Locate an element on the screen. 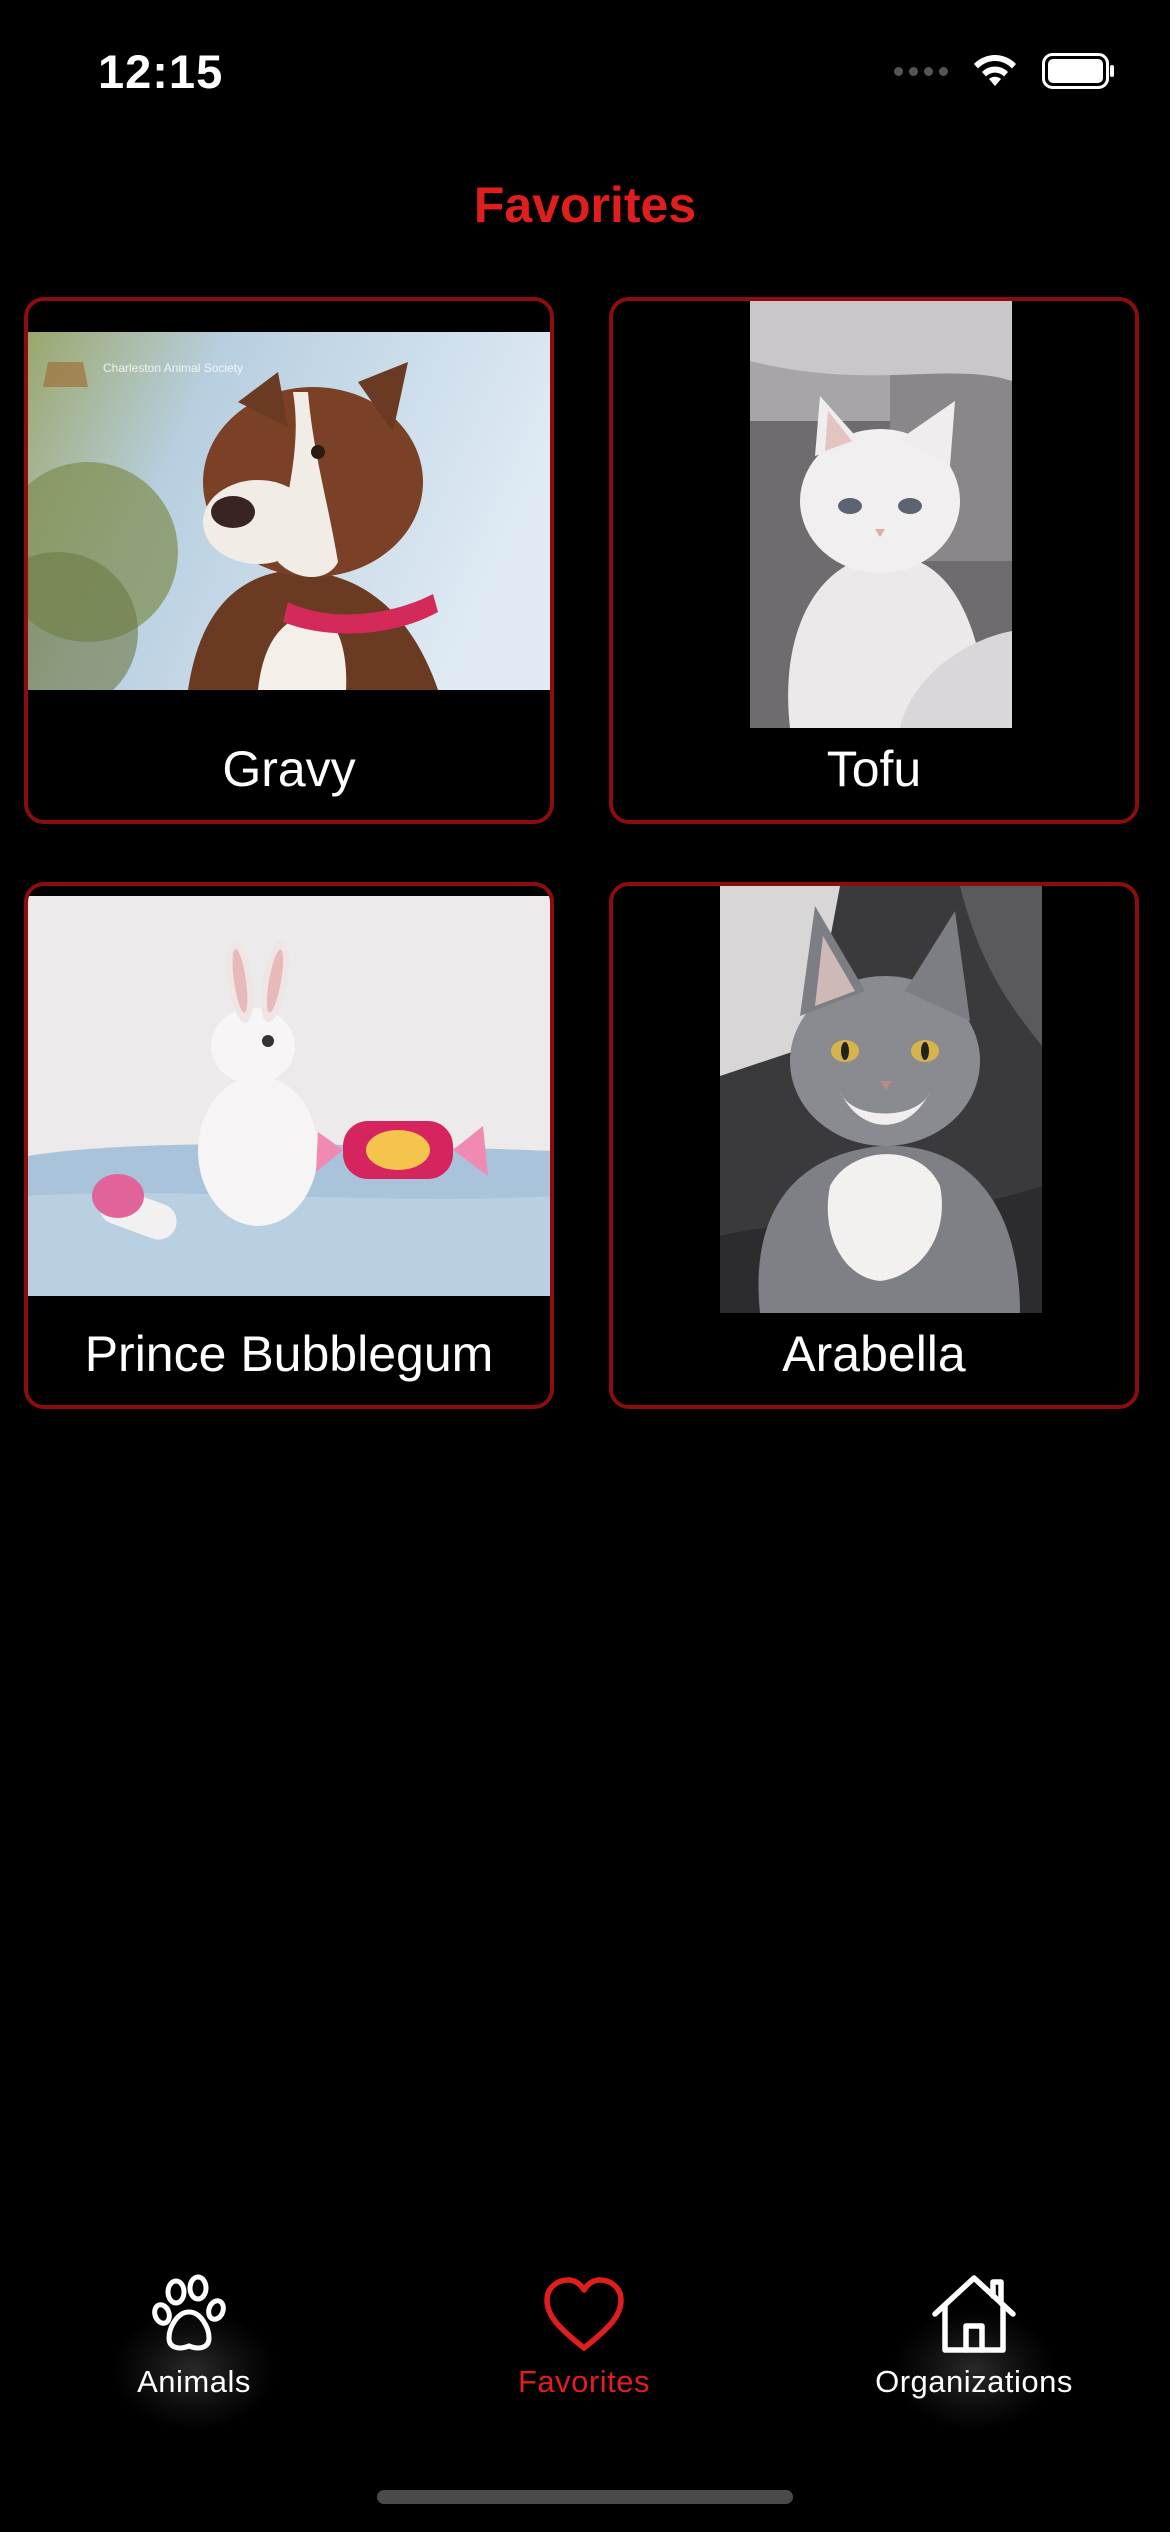 The image size is (1170, 2532). paw-icon is located at coordinates (189, 2312).